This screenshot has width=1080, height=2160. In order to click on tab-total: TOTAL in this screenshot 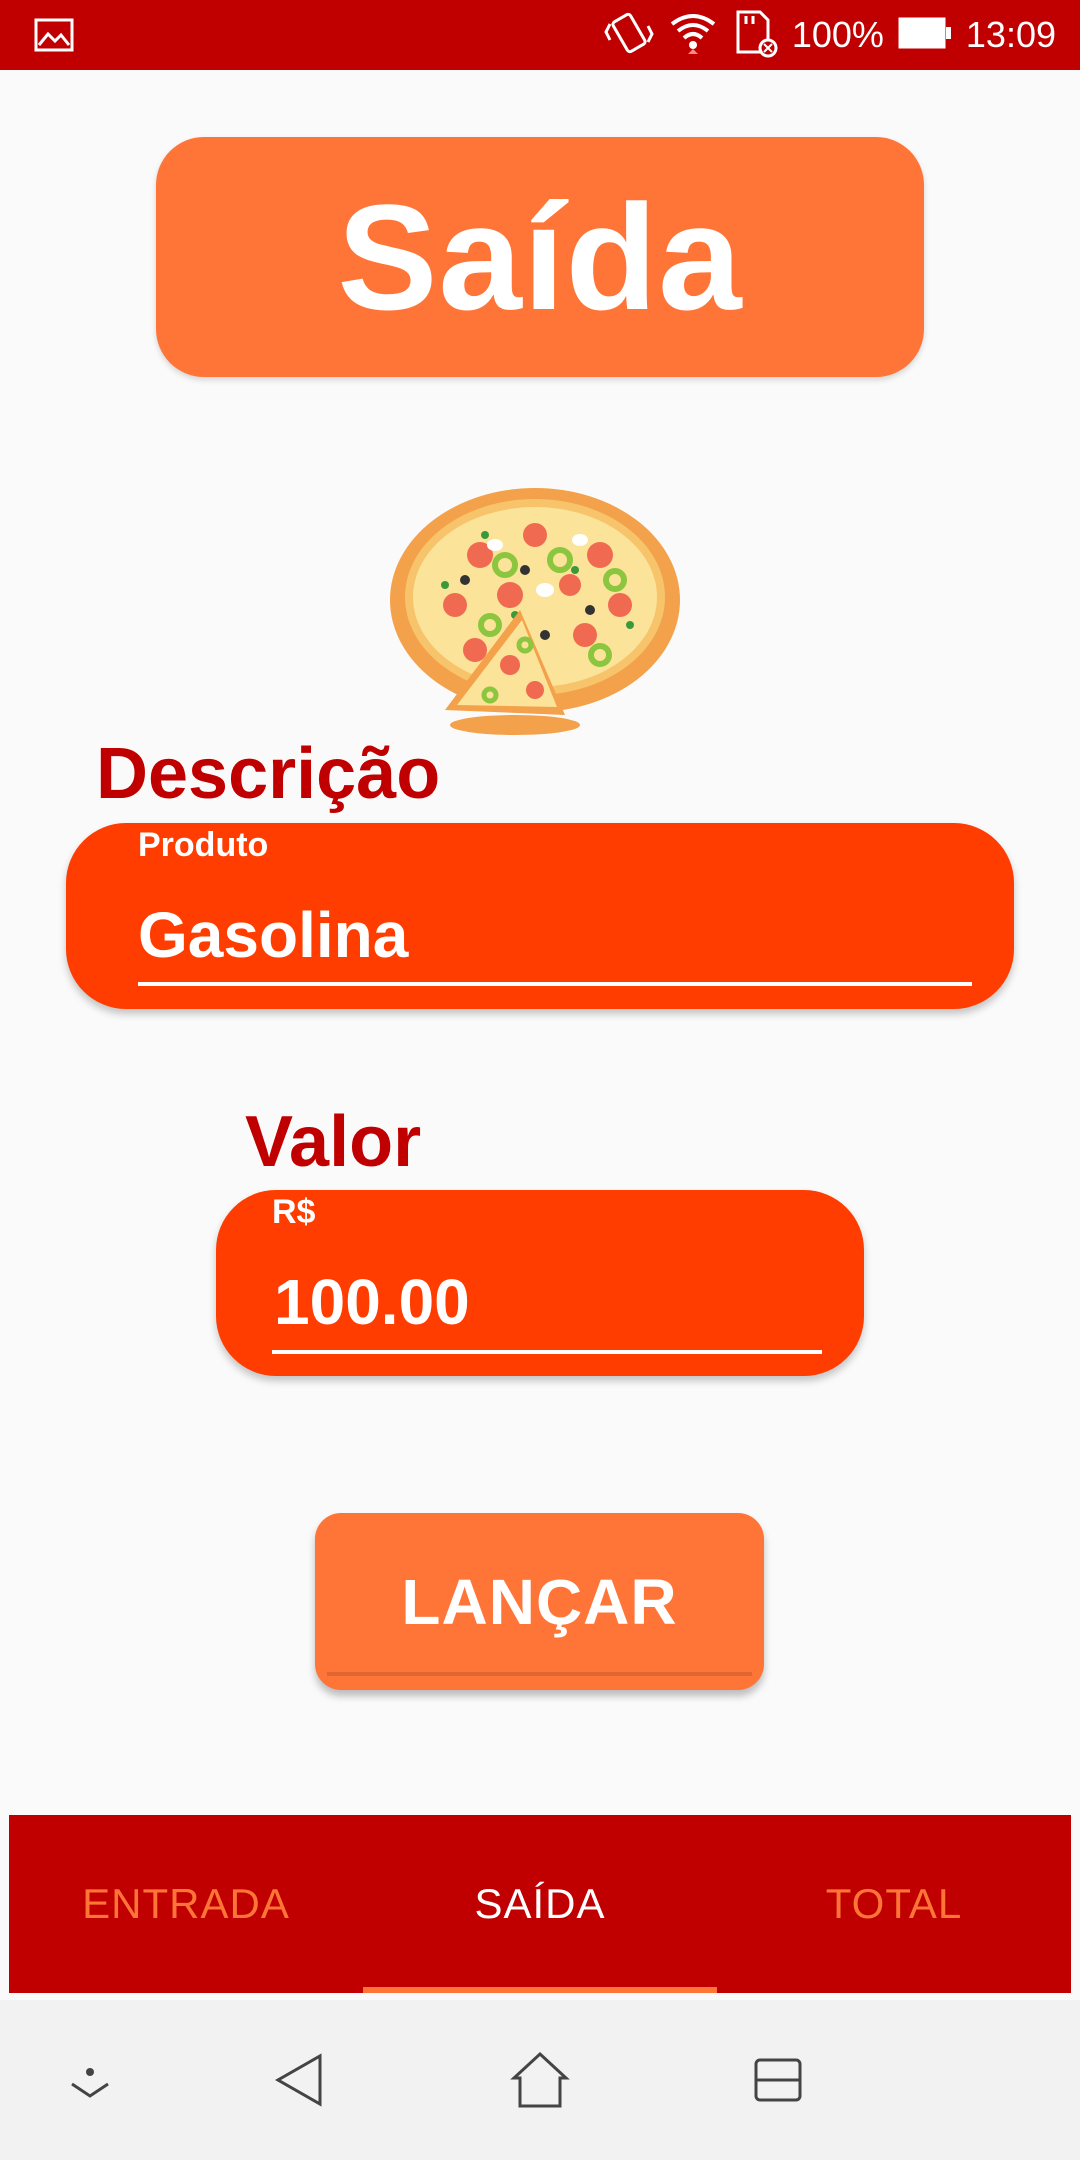, I will do `click(894, 1904)`.